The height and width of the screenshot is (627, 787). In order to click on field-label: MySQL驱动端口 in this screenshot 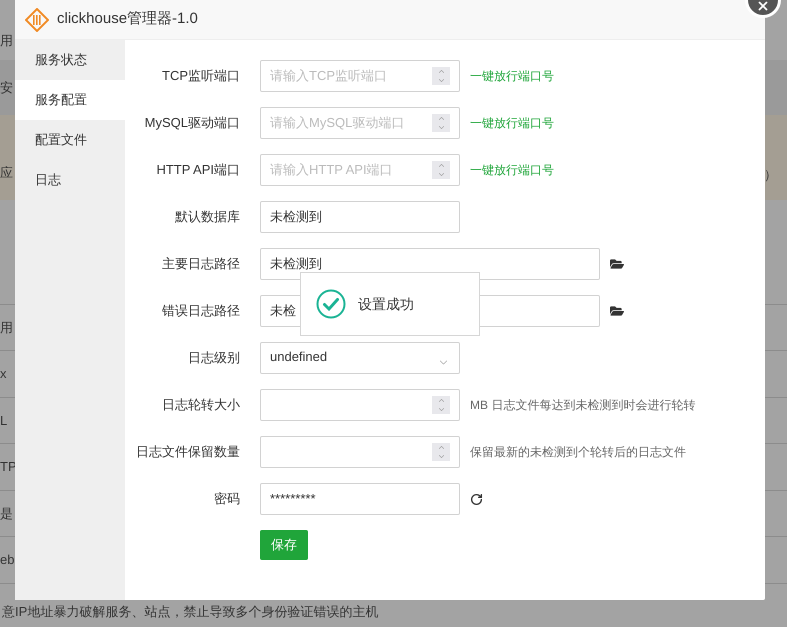, I will do `click(192, 123)`.